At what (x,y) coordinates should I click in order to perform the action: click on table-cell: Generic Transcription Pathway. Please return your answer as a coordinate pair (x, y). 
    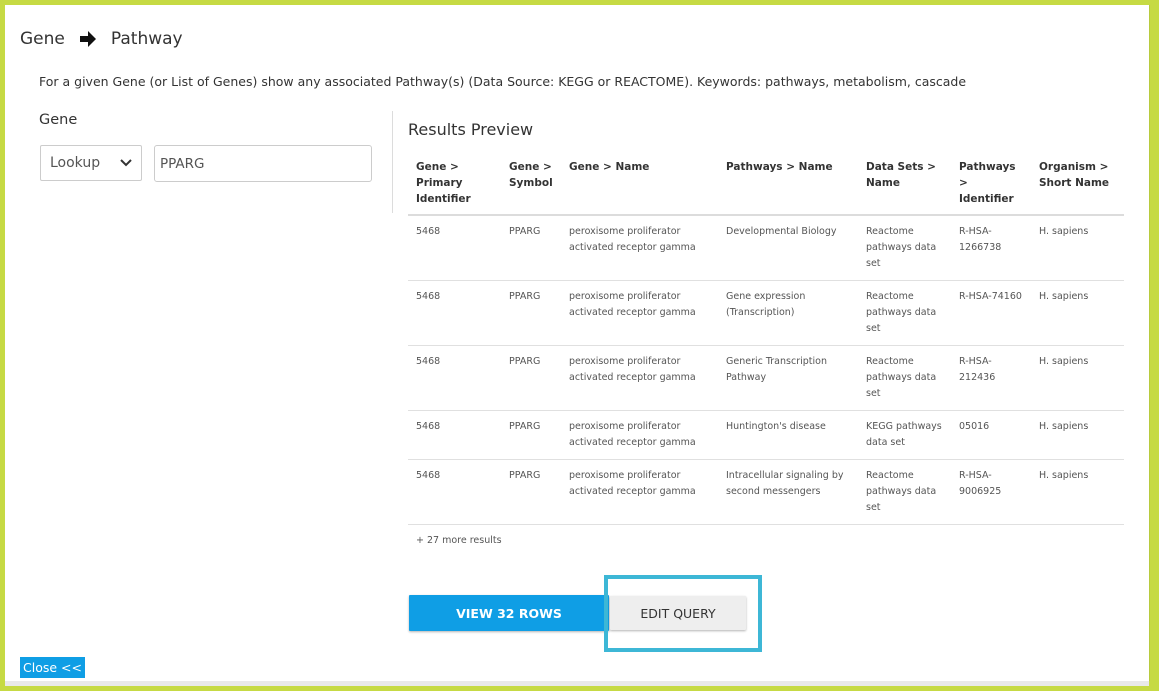
    Looking at the image, I should click on (788, 378).